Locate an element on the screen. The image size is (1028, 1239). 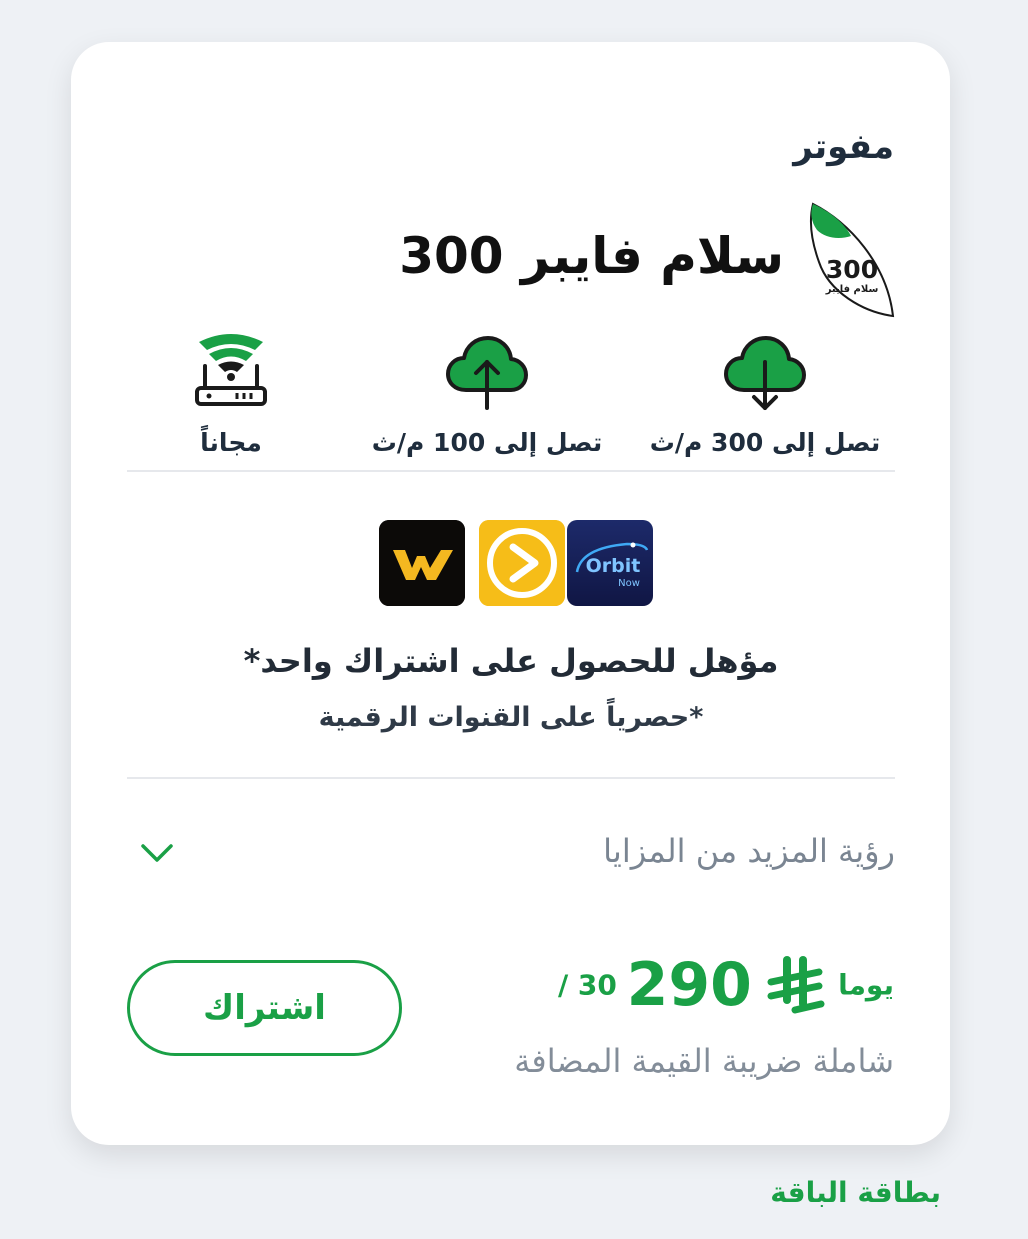
more-benefits-label: رؤية المزيد من المزايا is located at coordinates (749, 851).